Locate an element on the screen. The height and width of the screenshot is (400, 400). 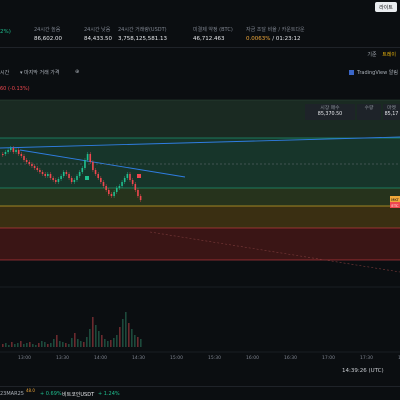
view-tabs: 기준 트레이 is located at coordinates (200, 55).